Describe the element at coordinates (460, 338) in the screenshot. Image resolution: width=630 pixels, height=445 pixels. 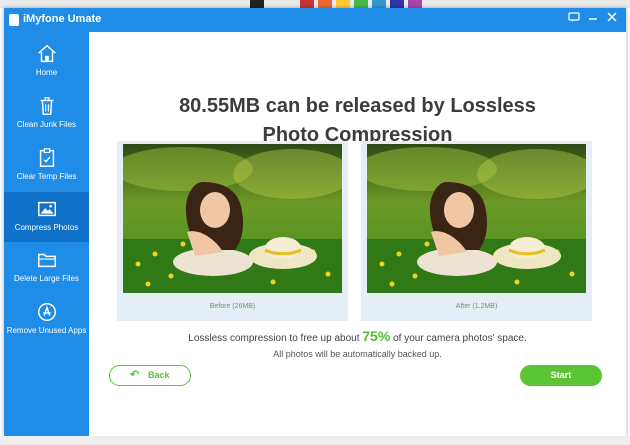
I see `desc-suffix: of your camera photos' space.` at that location.